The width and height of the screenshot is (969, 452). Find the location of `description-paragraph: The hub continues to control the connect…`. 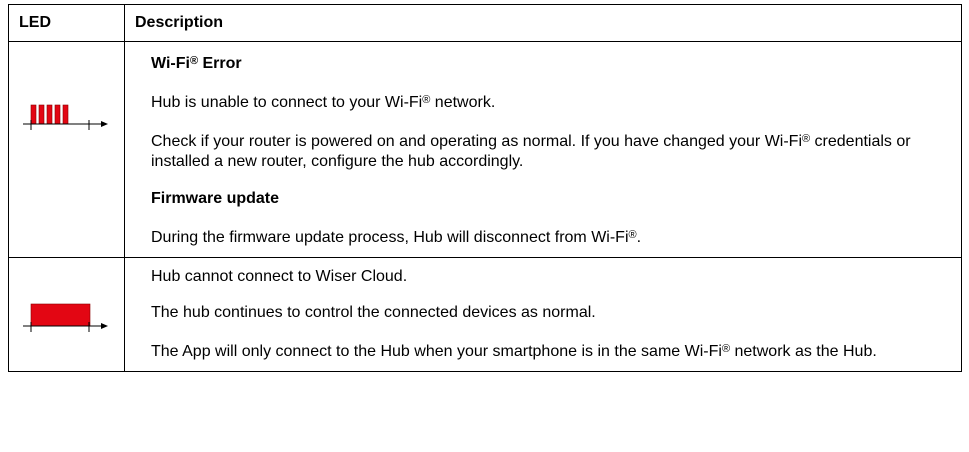

description-paragraph: The hub continues to control the connect… is located at coordinates (373, 312).